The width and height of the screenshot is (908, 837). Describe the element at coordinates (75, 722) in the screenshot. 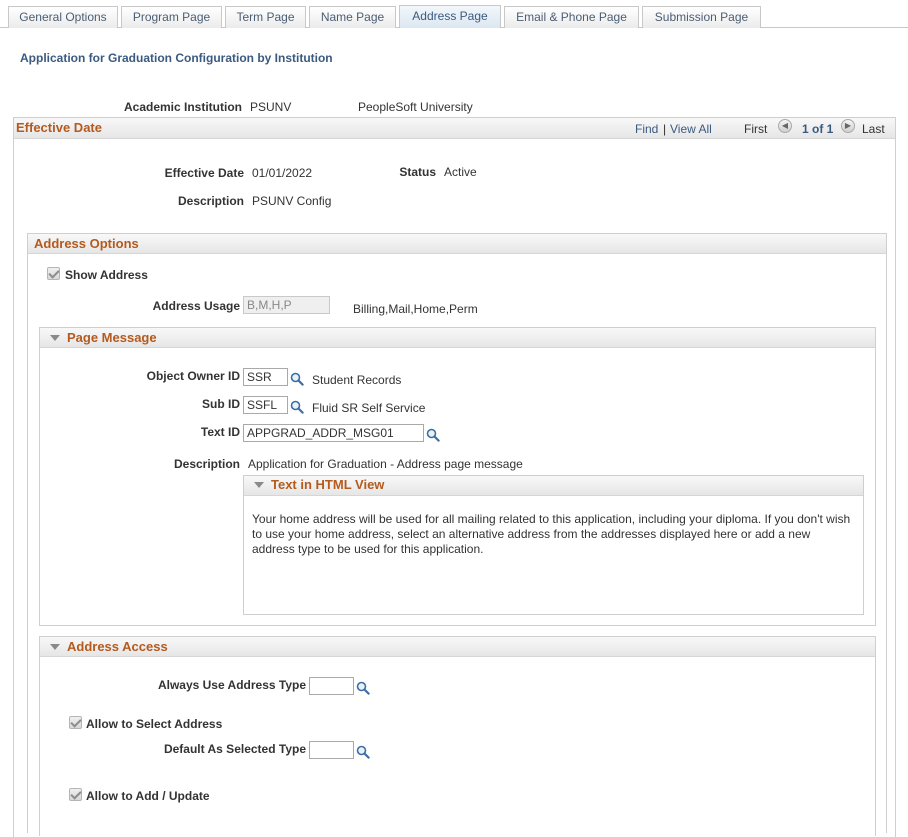

I see `allow-select-address-checkbox` at that location.